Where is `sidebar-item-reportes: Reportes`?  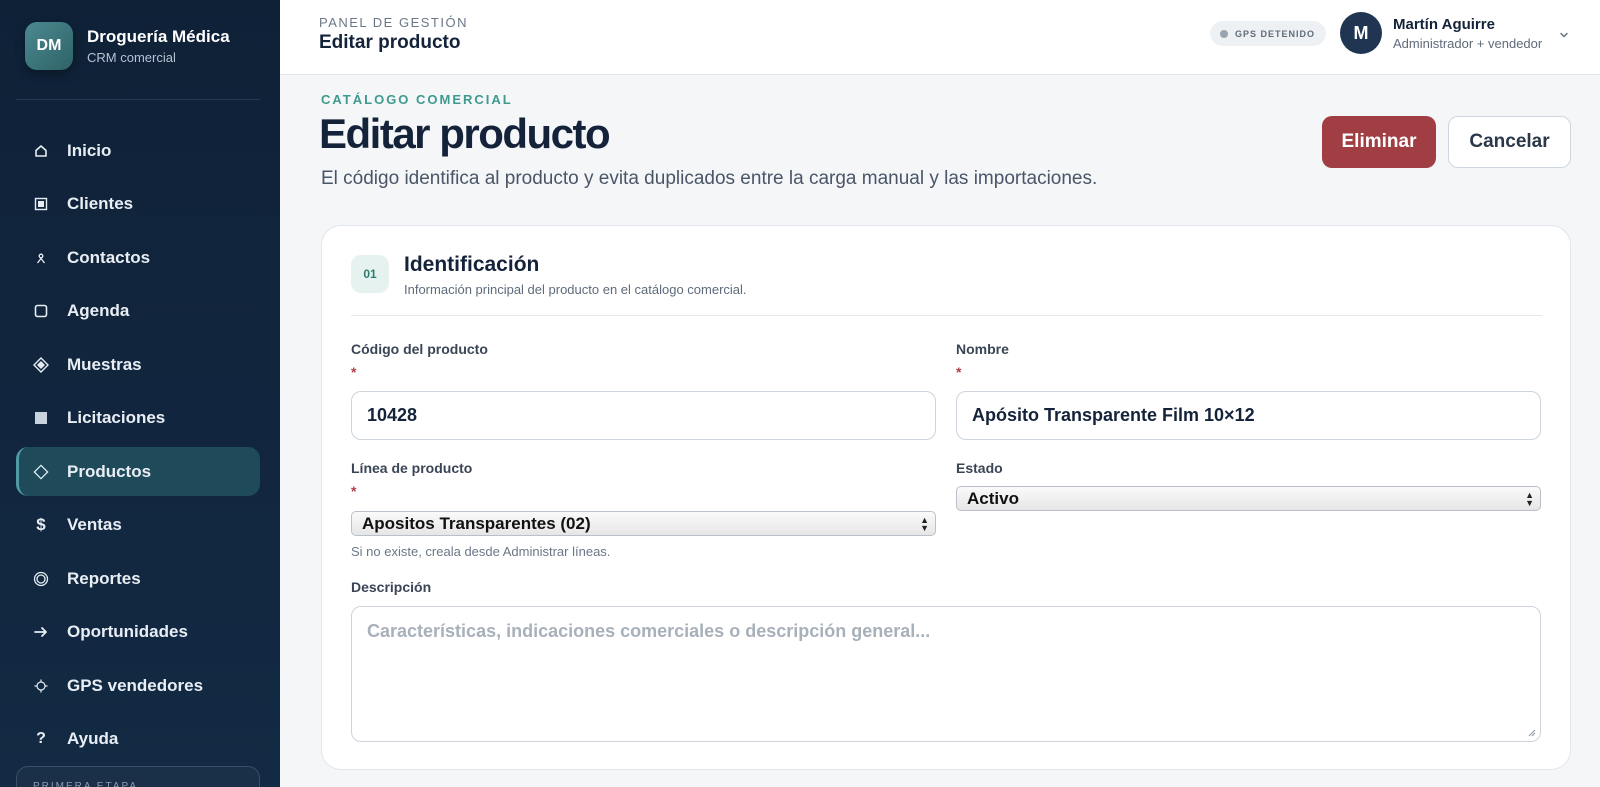
sidebar-item-reportes: Reportes is located at coordinates (138, 578).